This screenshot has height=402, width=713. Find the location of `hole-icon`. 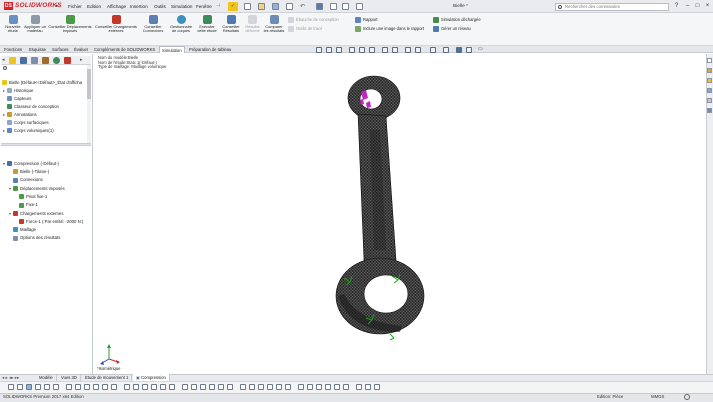

hole-icon is located at coordinates (194, 387).